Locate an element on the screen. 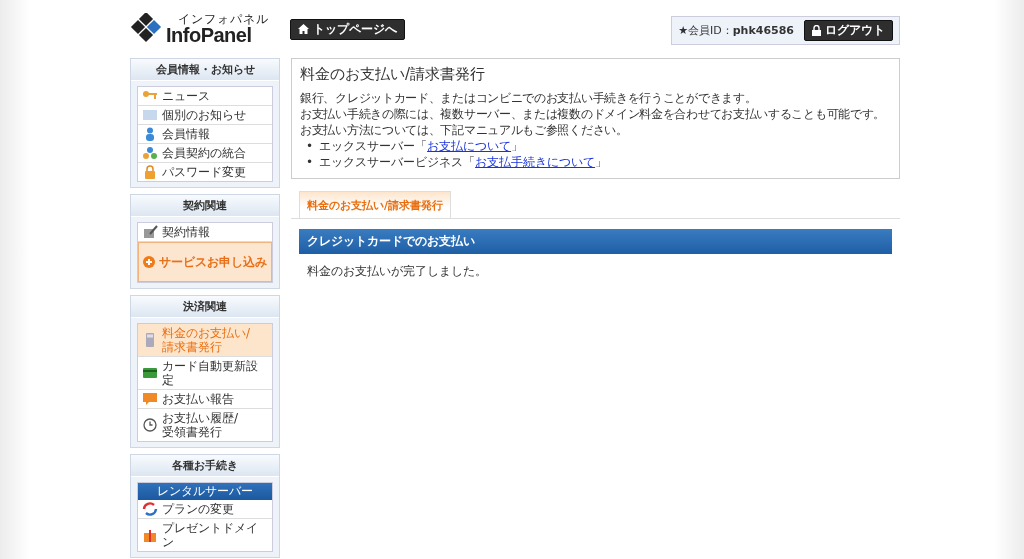  sidebar-subheader: レンタルサーバー is located at coordinates (205, 491).